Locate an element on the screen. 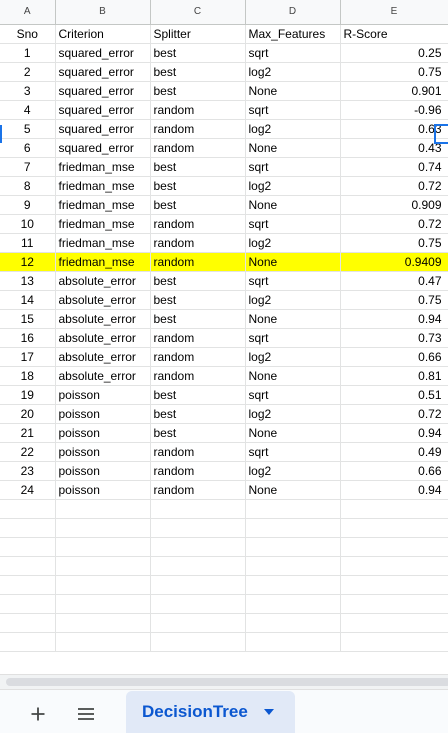 The width and height of the screenshot is (448, 733). sno-cell: 5 is located at coordinates (28, 129).